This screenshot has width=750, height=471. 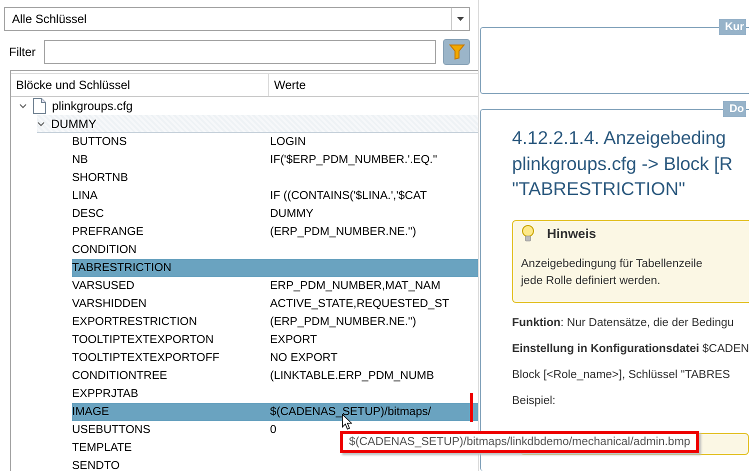 I want to click on filter-label: Filter, so click(x=22, y=52).